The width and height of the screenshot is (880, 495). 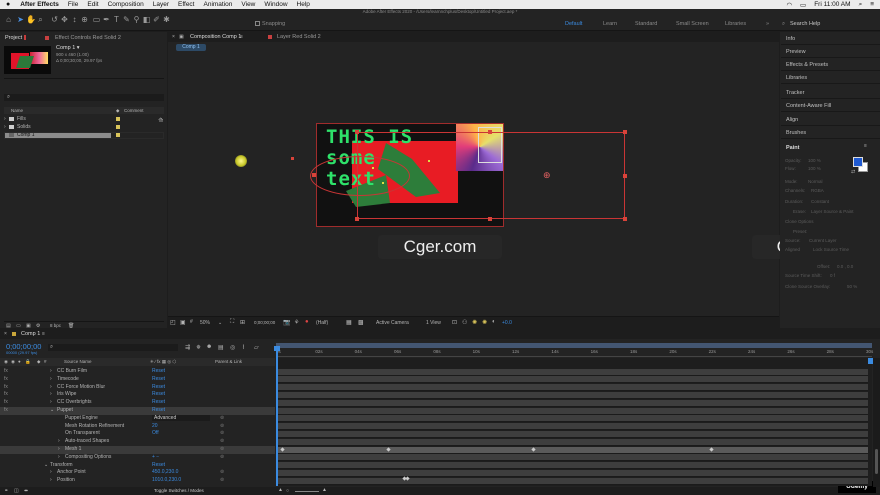 I want to click on tab-composition: Composition Comp 1, so click(x=215, y=37).